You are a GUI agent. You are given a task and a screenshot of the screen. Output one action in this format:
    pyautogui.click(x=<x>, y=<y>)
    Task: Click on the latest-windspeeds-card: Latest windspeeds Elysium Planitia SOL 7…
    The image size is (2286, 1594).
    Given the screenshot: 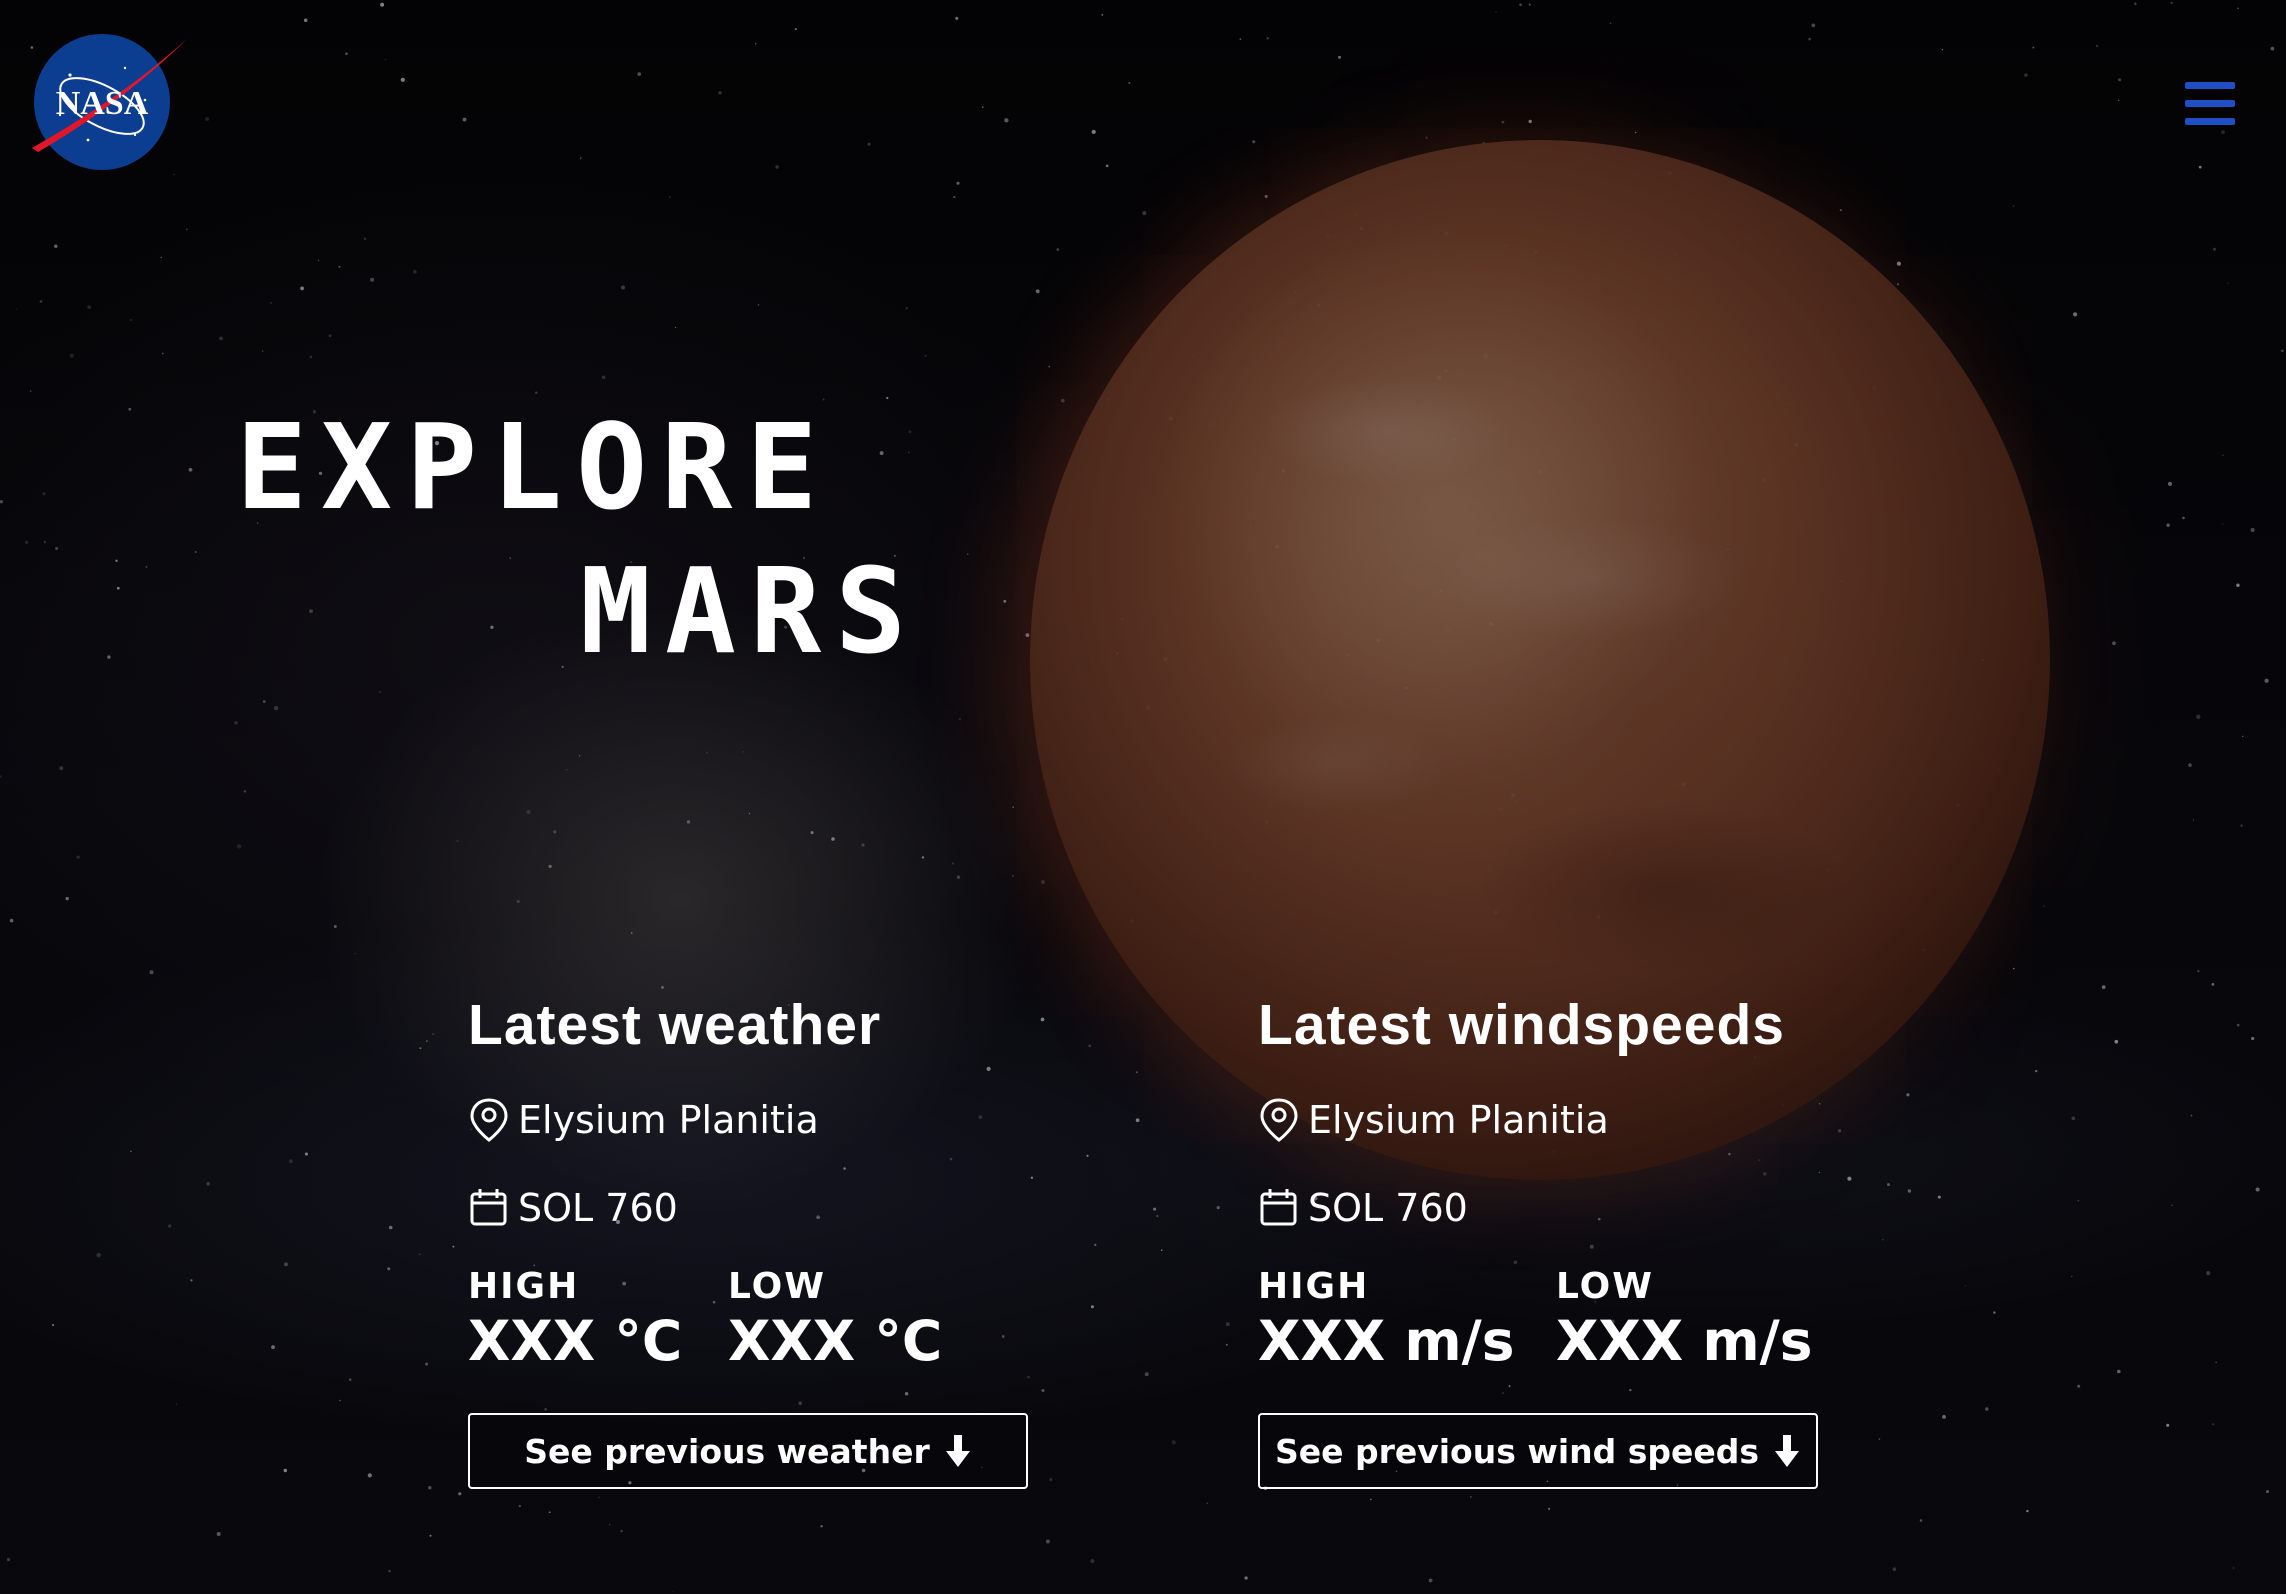 What is the action you would take?
    pyautogui.click(x=1548, y=1239)
    